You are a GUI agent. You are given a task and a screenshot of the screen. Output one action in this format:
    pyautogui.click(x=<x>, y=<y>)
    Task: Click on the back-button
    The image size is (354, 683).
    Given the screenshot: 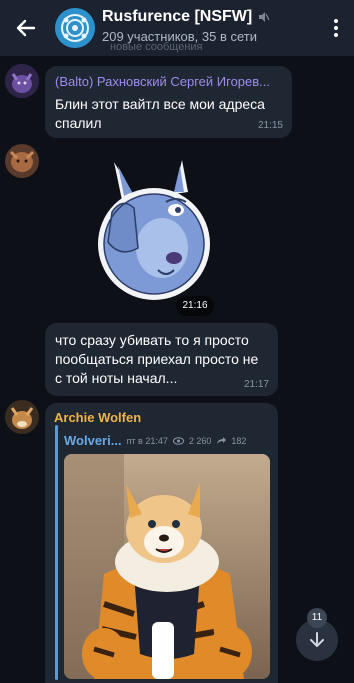 What is the action you would take?
    pyautogui.click(x=26, y=28)
    